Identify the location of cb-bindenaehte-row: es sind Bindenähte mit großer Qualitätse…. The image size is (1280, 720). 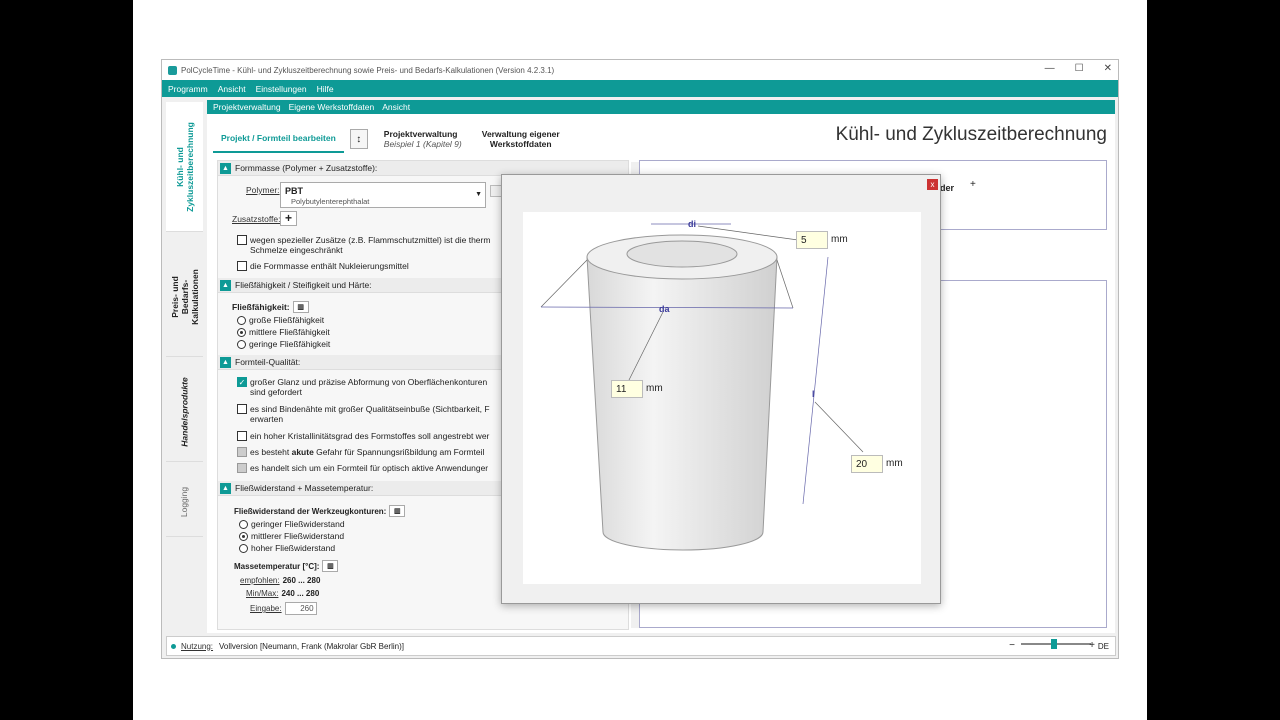
(363, 414).